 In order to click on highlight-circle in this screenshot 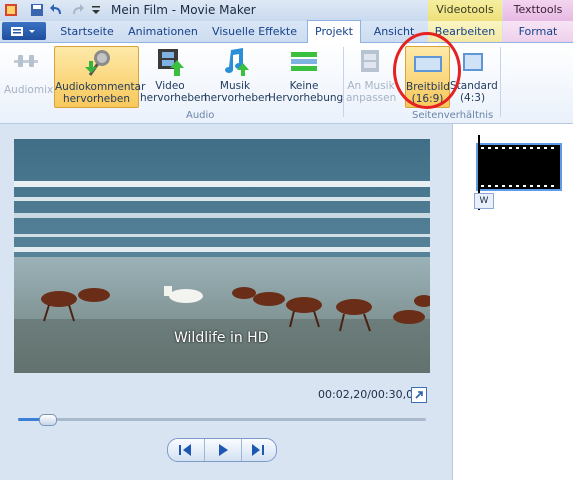, I will do `click(427, 70)`.